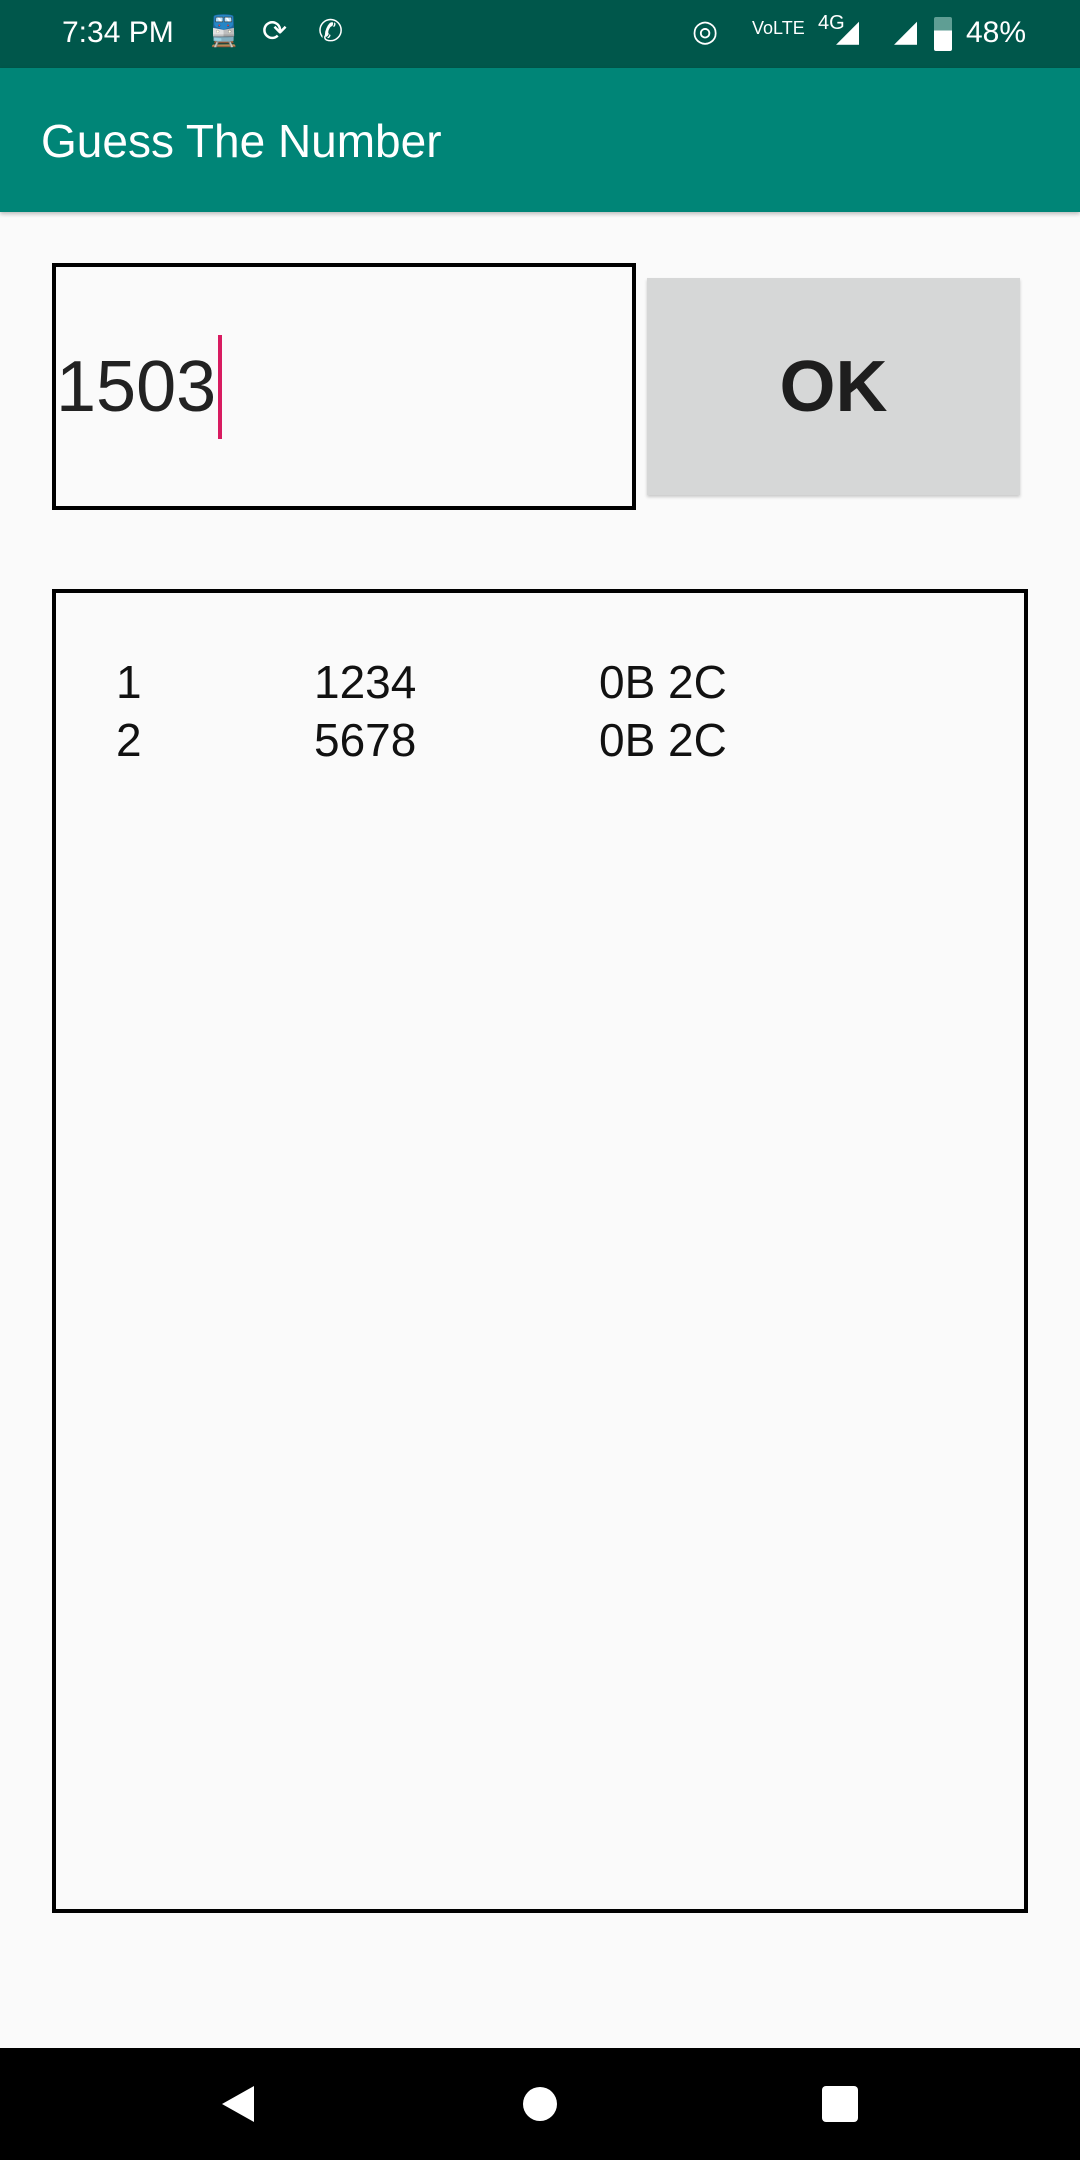 The width and height of the screenshot is (1080, 2160). Describe the element at coordinates (778, 28) in the screenshot. I see `volte-icon: VoLTE` at that location.